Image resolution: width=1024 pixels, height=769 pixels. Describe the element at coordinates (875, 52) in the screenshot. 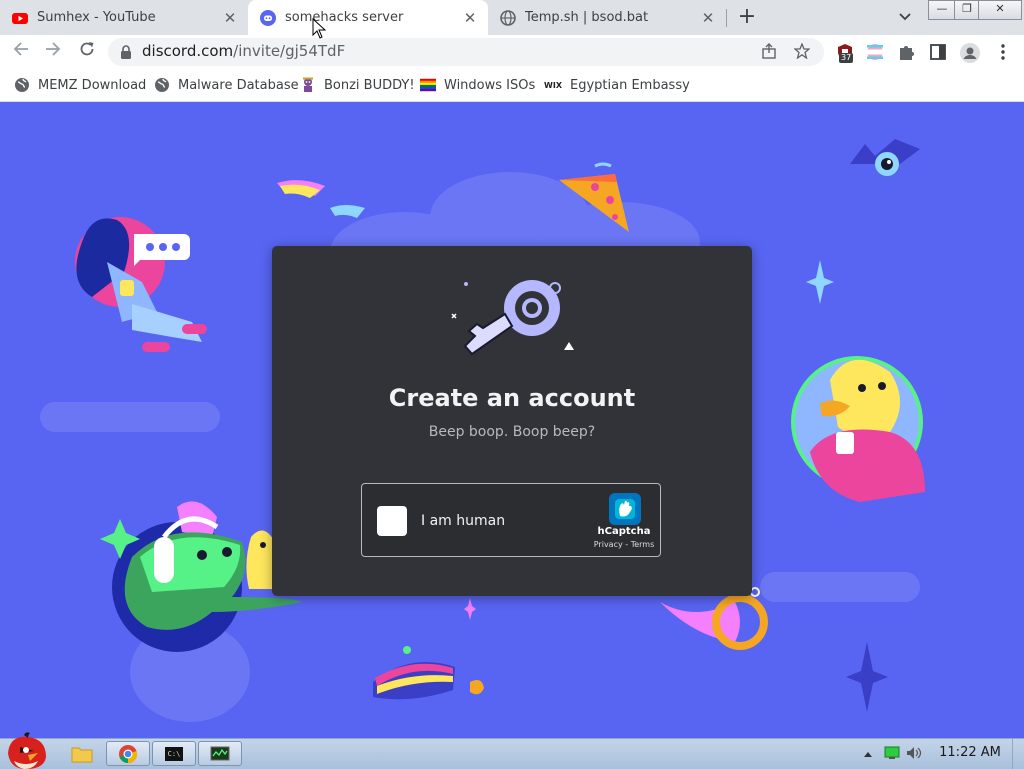

I see `extension-button` at that location.